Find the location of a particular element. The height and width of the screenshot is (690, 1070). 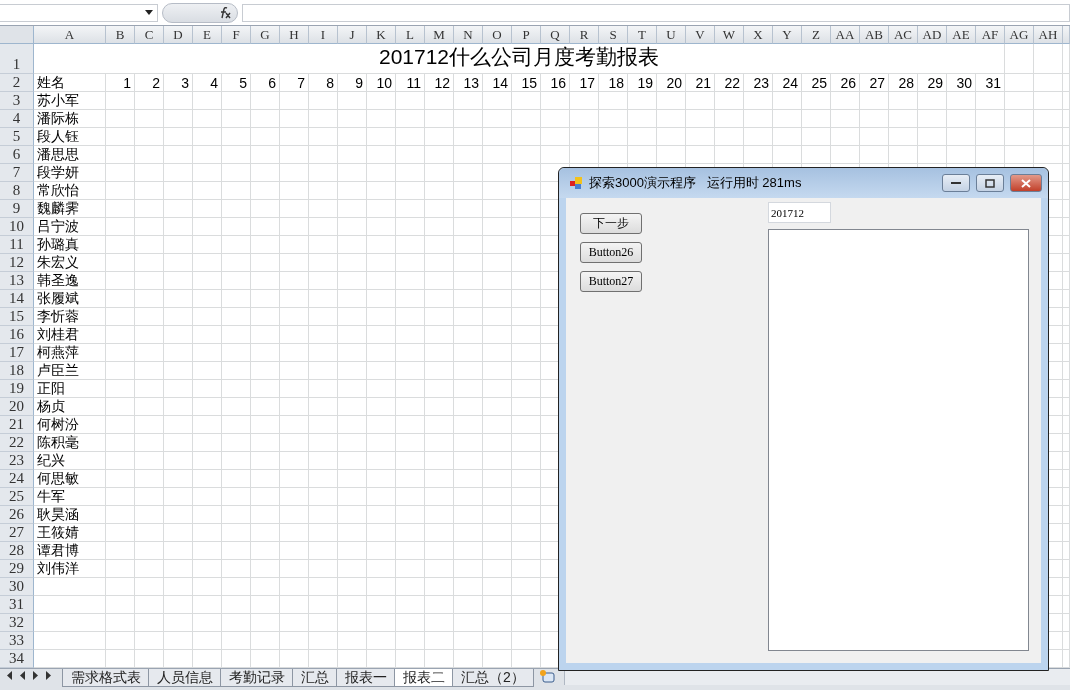

column-header: AG is located at coordinates (1019, 35).